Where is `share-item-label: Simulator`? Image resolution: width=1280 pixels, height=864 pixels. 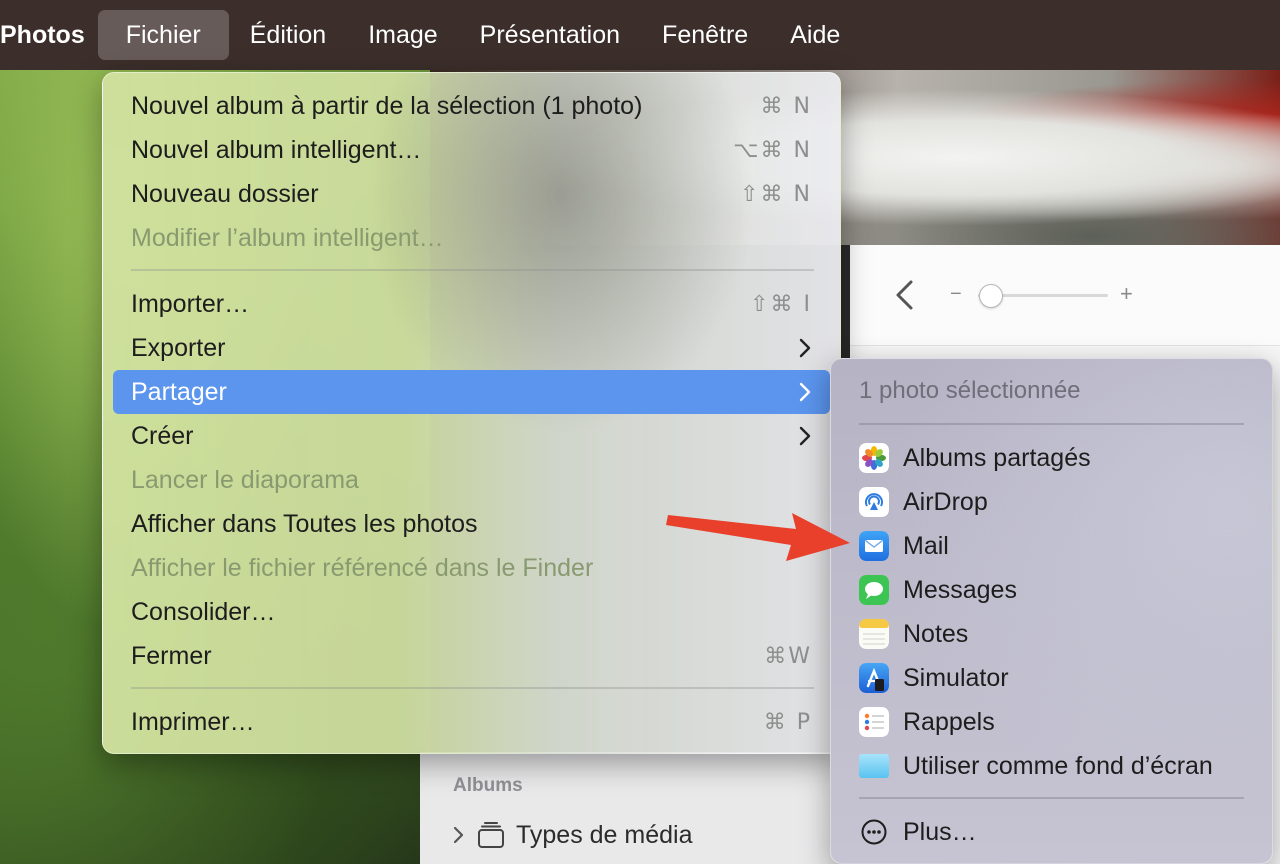 share-item-label: Simulator is located at coordinates (956, 677).